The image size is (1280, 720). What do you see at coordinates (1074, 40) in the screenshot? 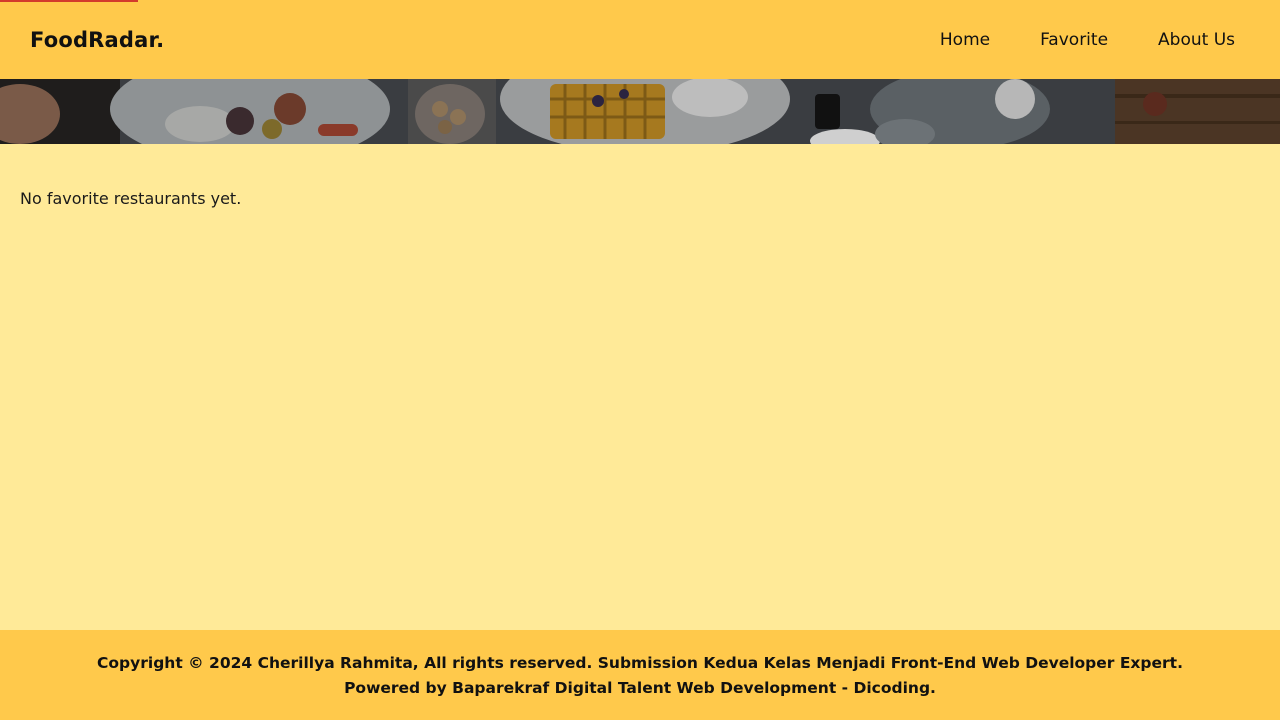
I see `nav-item-favorite: Favorite` at bounding box center [1074, 40].